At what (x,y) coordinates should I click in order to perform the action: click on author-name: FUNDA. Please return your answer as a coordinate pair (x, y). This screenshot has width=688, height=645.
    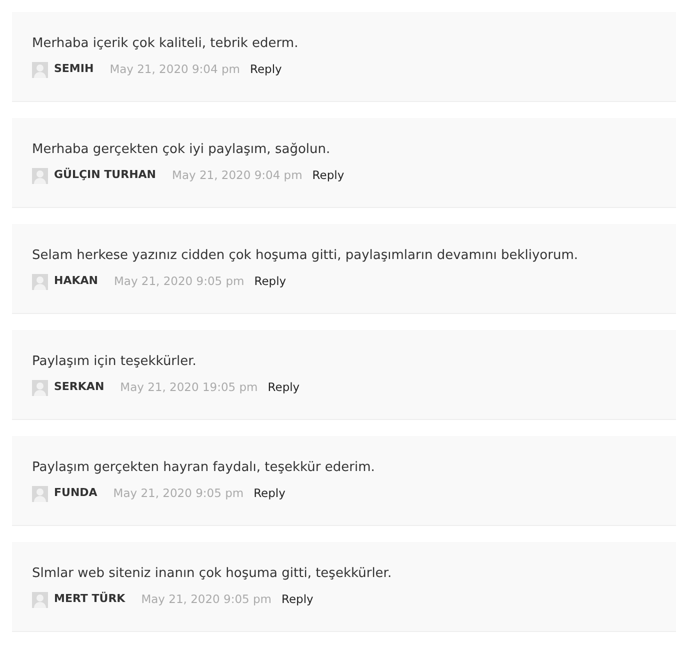
    Looking at the image, I should click on (76, 493).